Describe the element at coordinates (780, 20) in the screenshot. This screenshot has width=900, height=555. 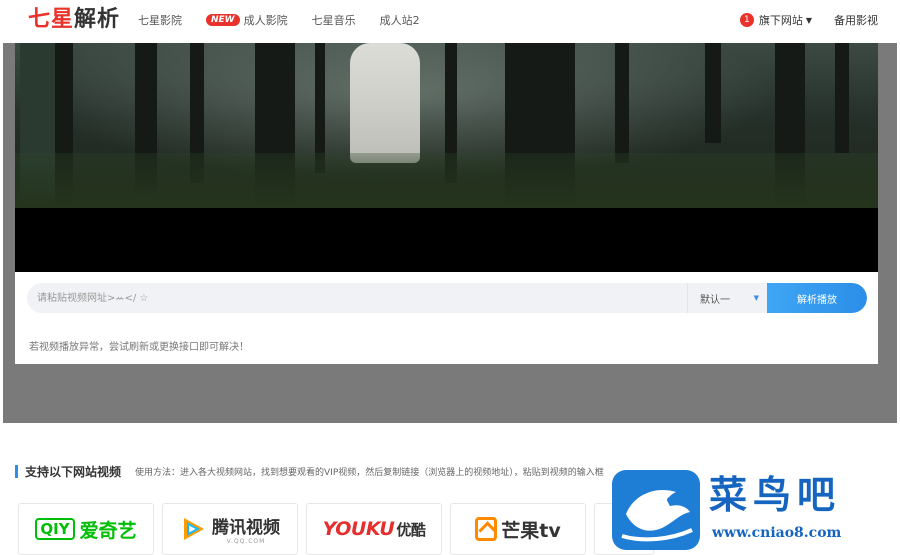
I see `our-sites-label: 旗下网站` at that location.